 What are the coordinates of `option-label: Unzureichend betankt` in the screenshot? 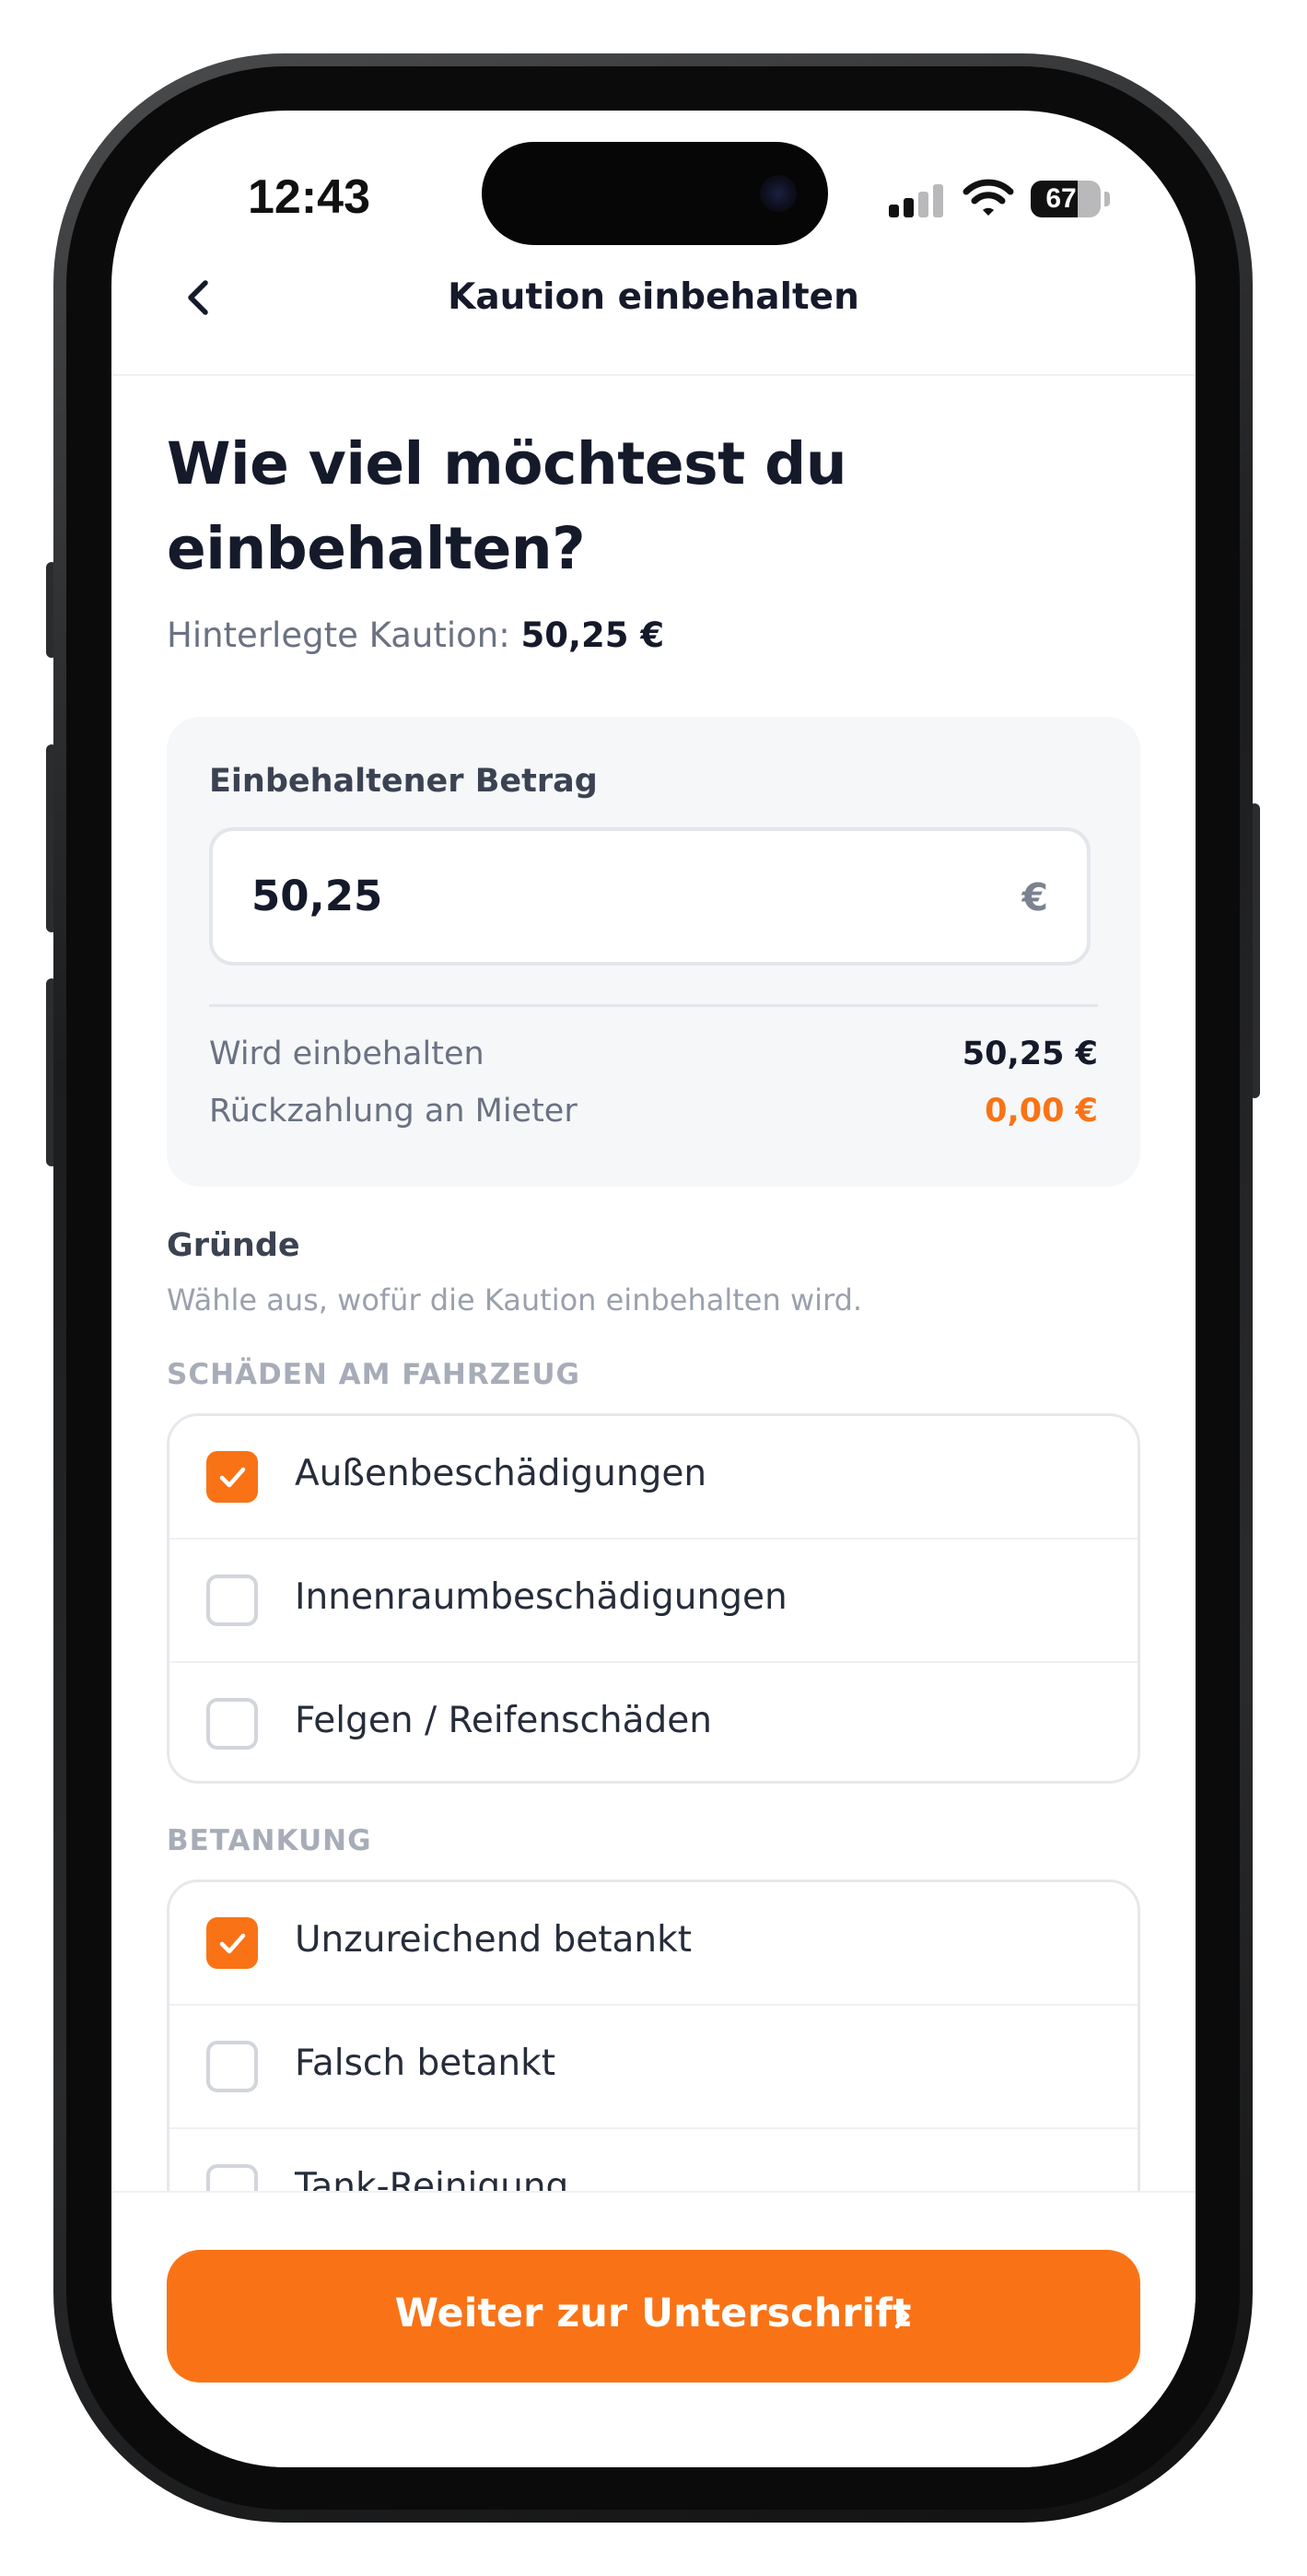 It's located at (494, 1940).